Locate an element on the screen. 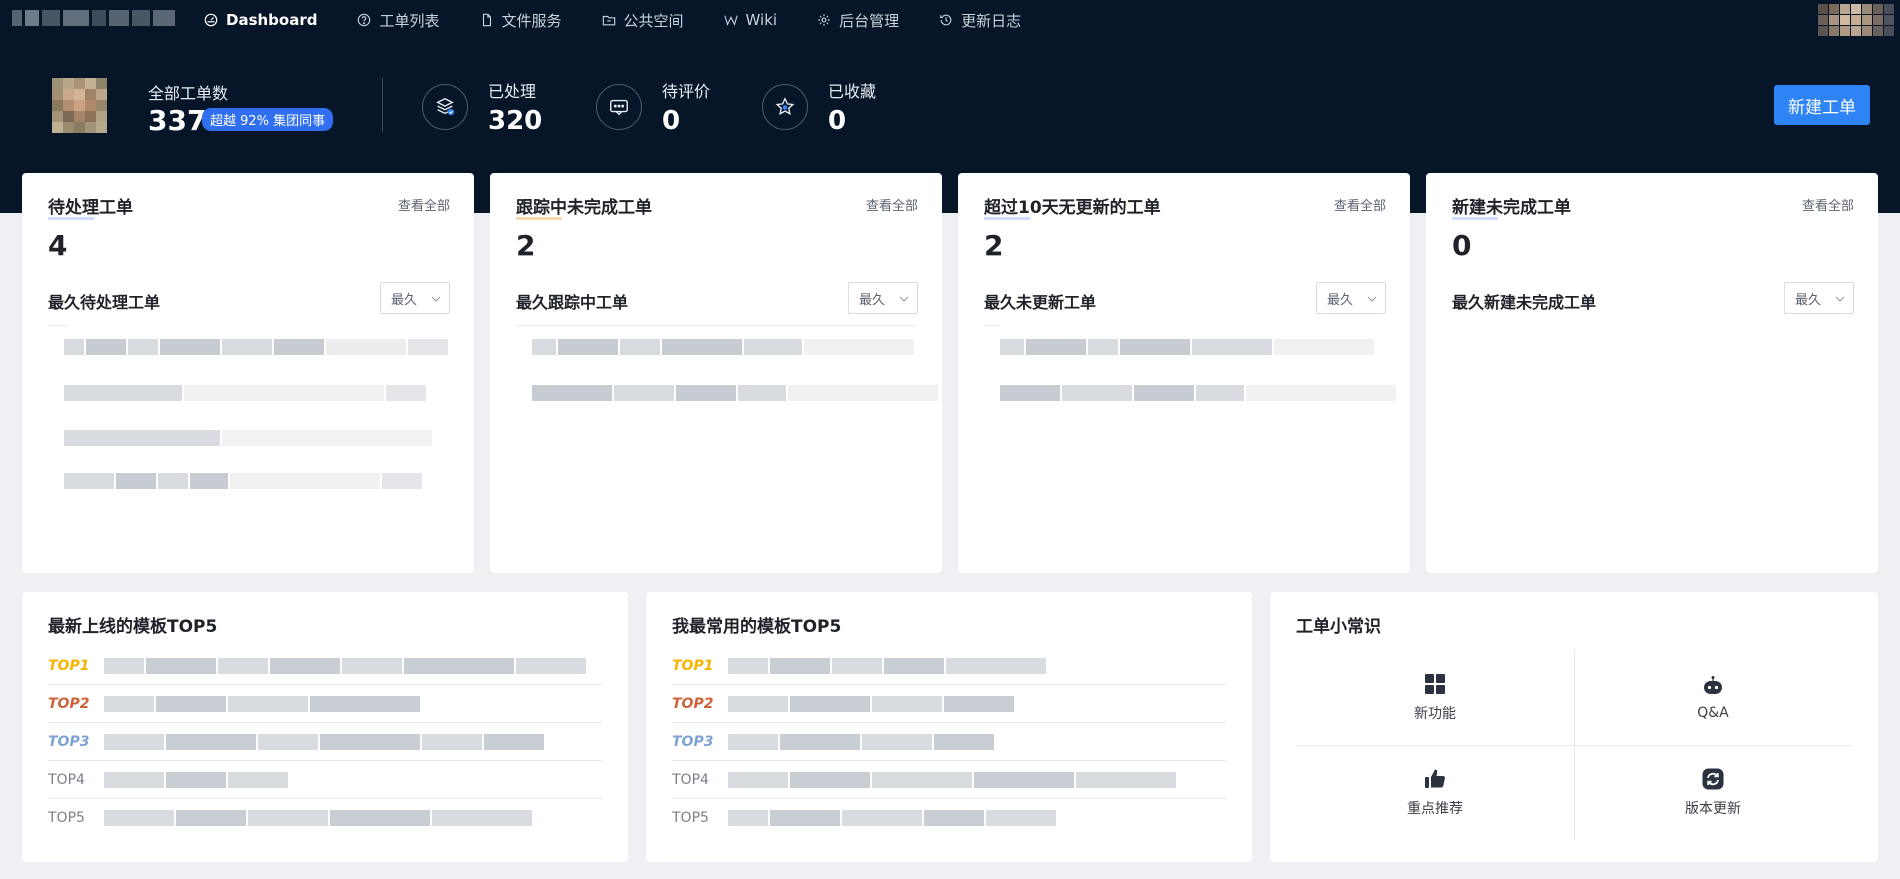 Image resolution: width=1900 pixels, height=879 pixels. top-nav: Dashboard 工单列表 文件服务 公共空间 Wiki 后台管理 更新日志 is located at coordinates (950, 20).